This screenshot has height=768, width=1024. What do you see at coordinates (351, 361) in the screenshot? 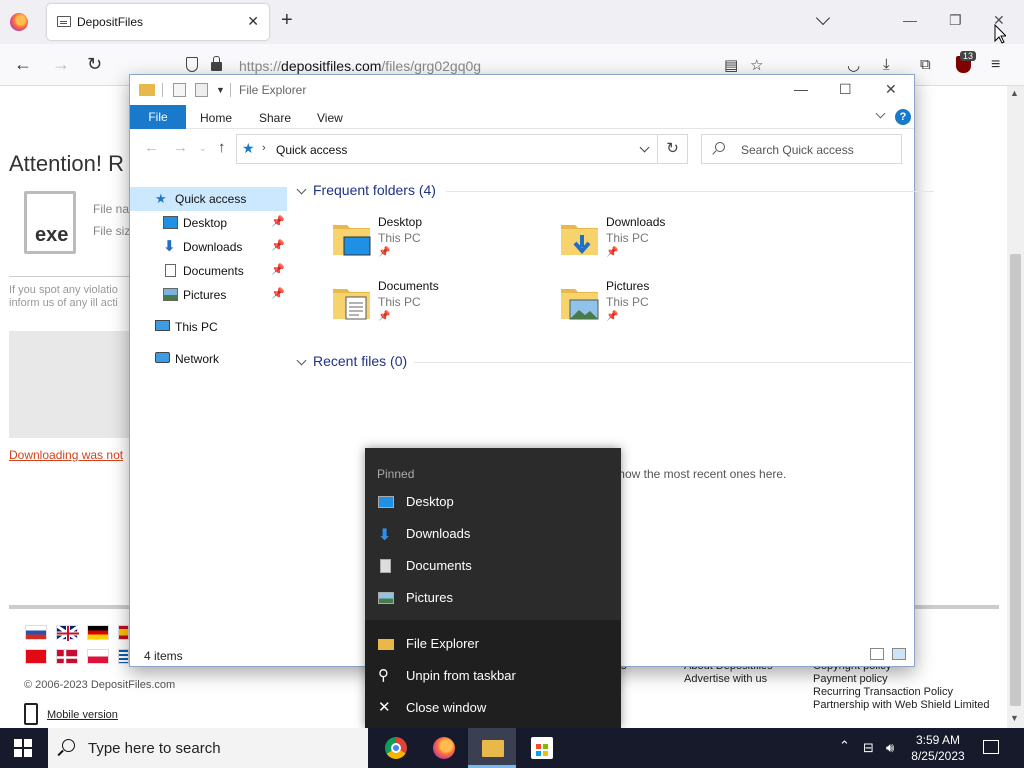
I see `recent-files-header: Recent files (0)` at bounding box center [351, 361].